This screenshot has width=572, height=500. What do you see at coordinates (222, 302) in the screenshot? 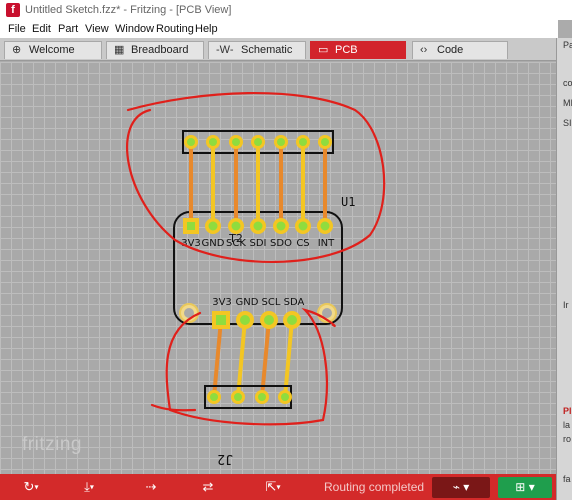
I see `j2-pin-label-3v3: 3V3` at bounding box center [222, 302].